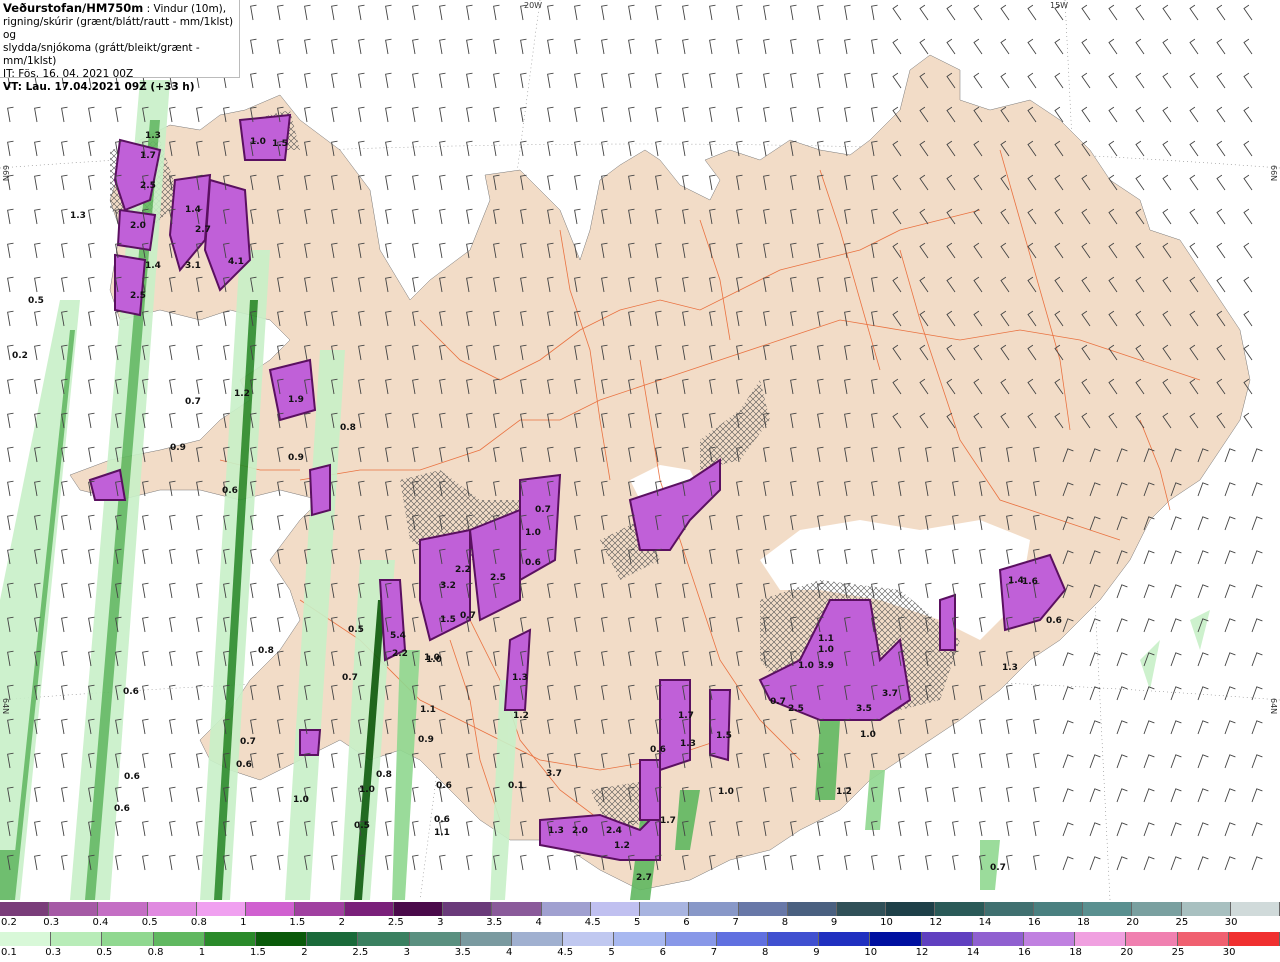 Image resolution: width=1280 pixels, height=962 pixels. What do you see at coordinates (360, 952) in the screenshot?
I see `rain-scale-tick-label: 2.5` at bounding box center [360, 952].